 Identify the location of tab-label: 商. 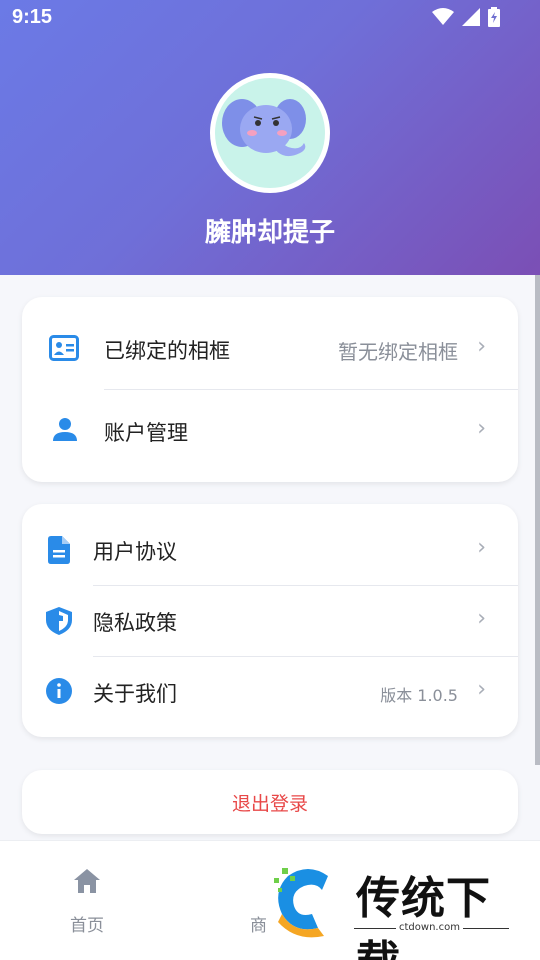
(258, 926).